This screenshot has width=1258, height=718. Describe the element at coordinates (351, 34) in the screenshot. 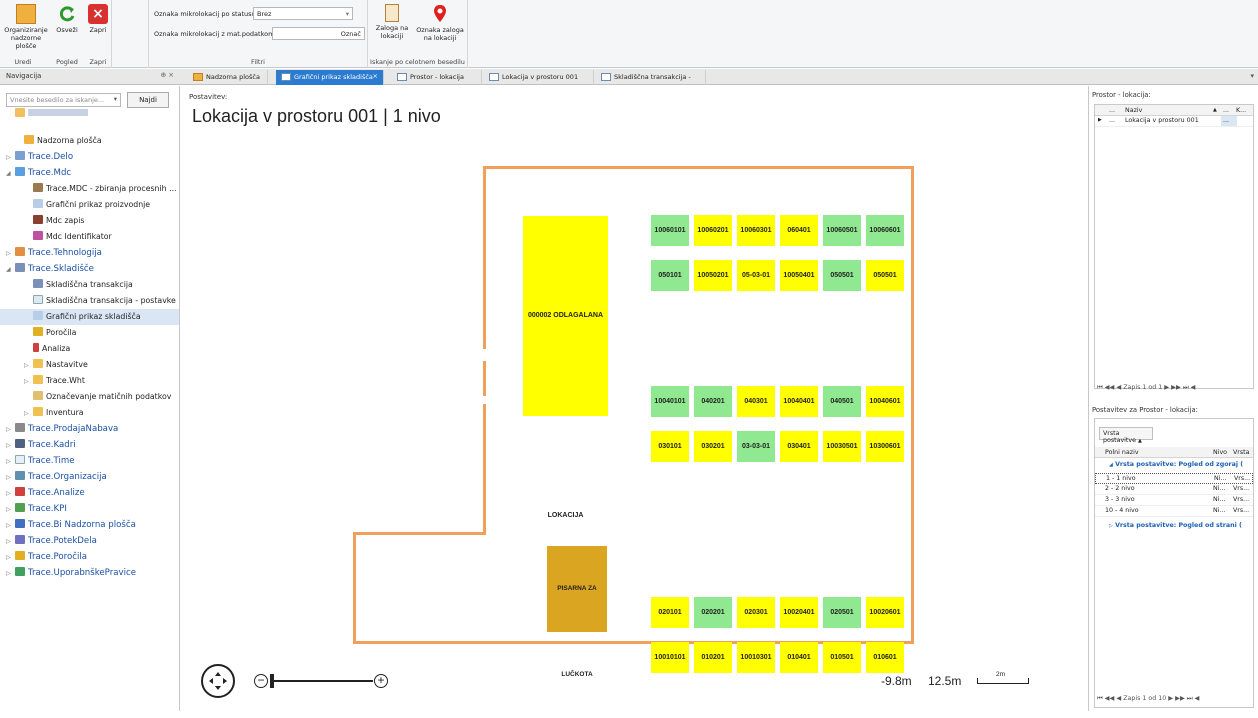

I see `mark-button: Označ` at that location.